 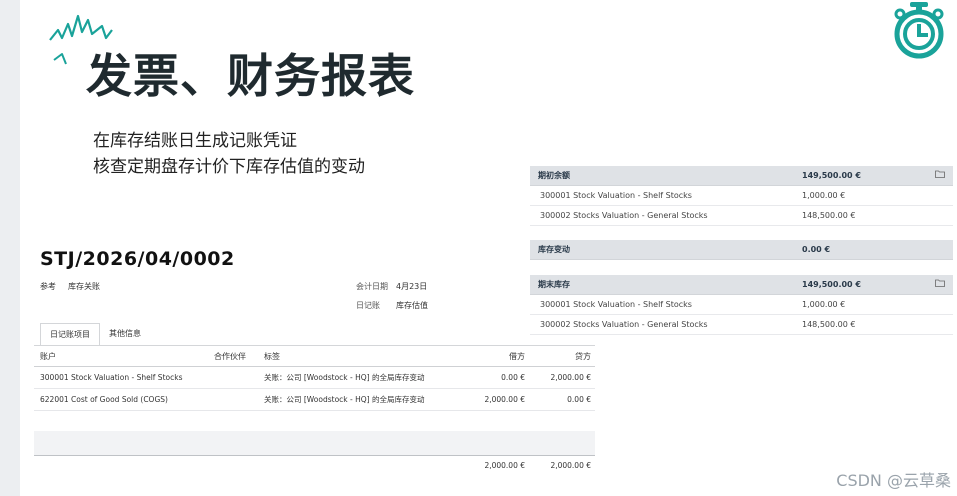 I want to click on journal-value: 库存估值, so click(x=412, y=305).